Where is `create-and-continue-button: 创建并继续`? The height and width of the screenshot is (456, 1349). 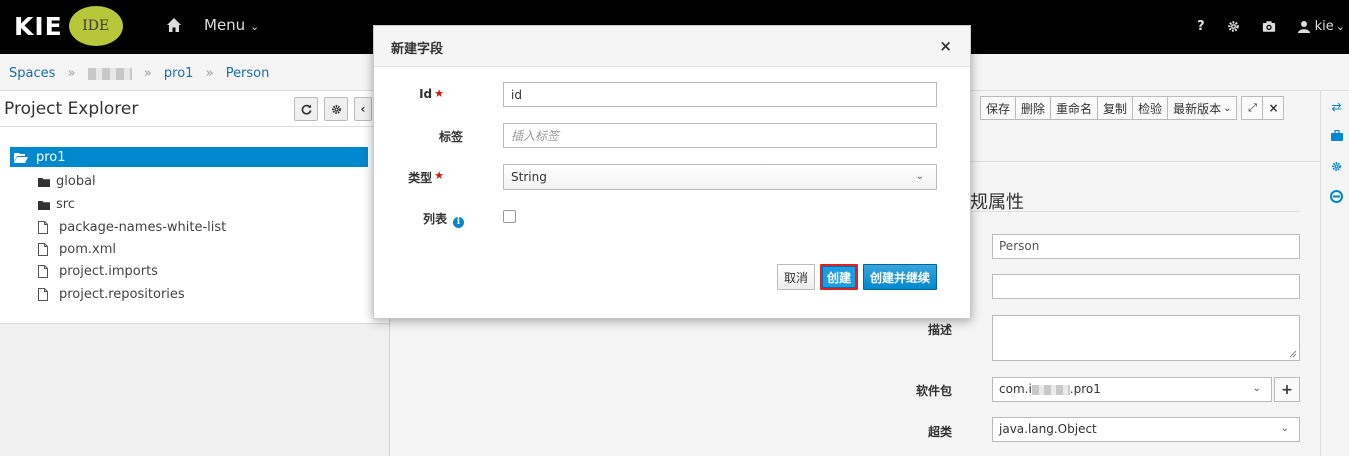 create-and-continue-button: 创建并继续 is located at coordinates (900, 277).